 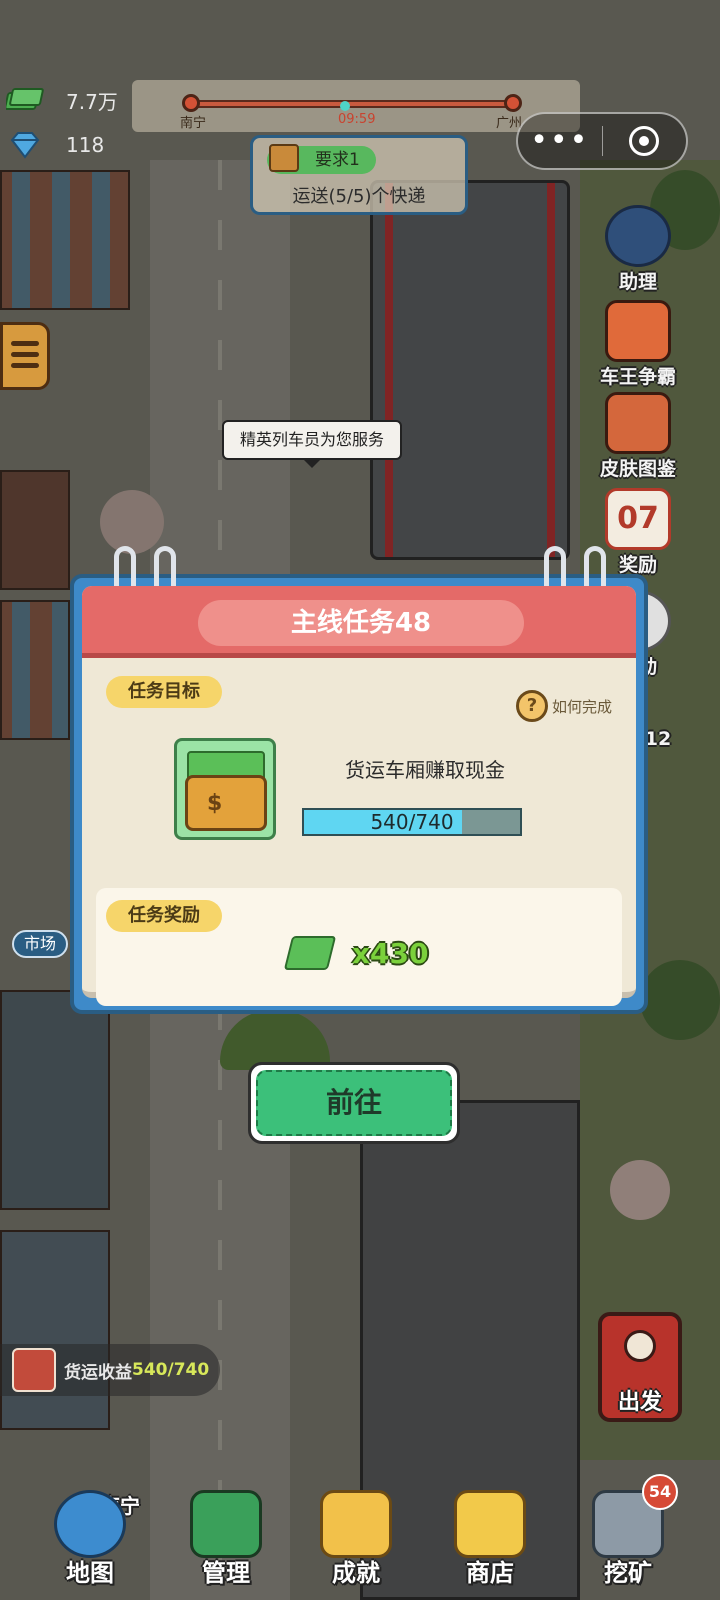 I want to click on how-to-complete-link: ? 如何完成, so click(x=563, y=706).